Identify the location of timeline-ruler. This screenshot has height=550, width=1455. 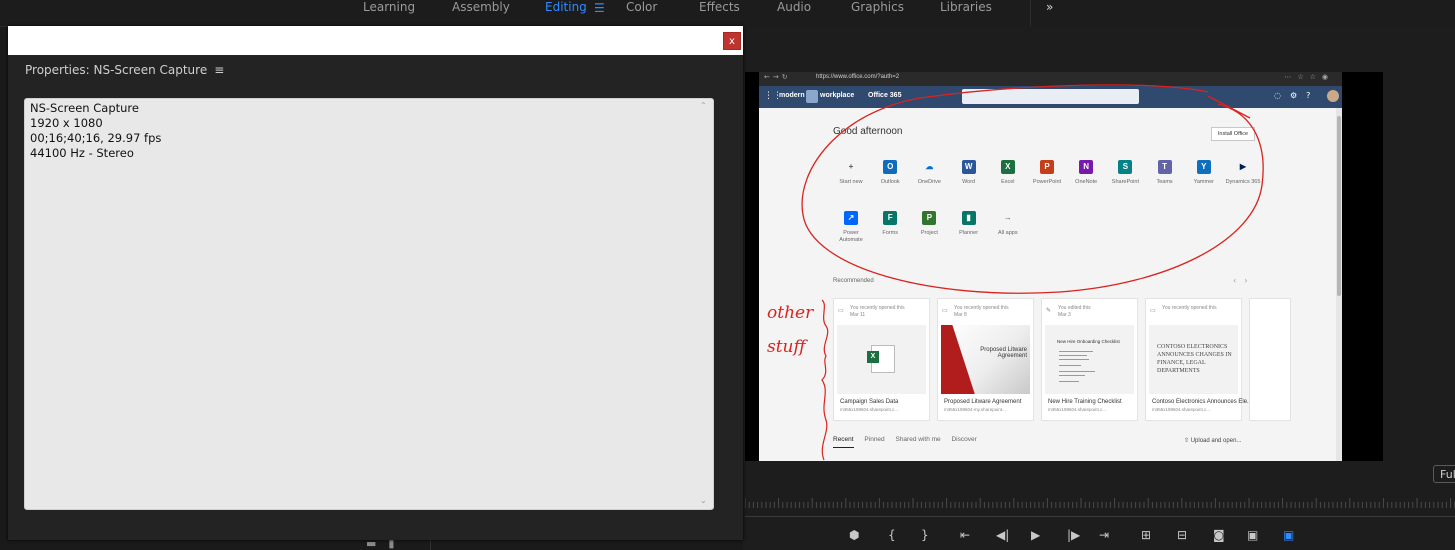
(1100, 504).